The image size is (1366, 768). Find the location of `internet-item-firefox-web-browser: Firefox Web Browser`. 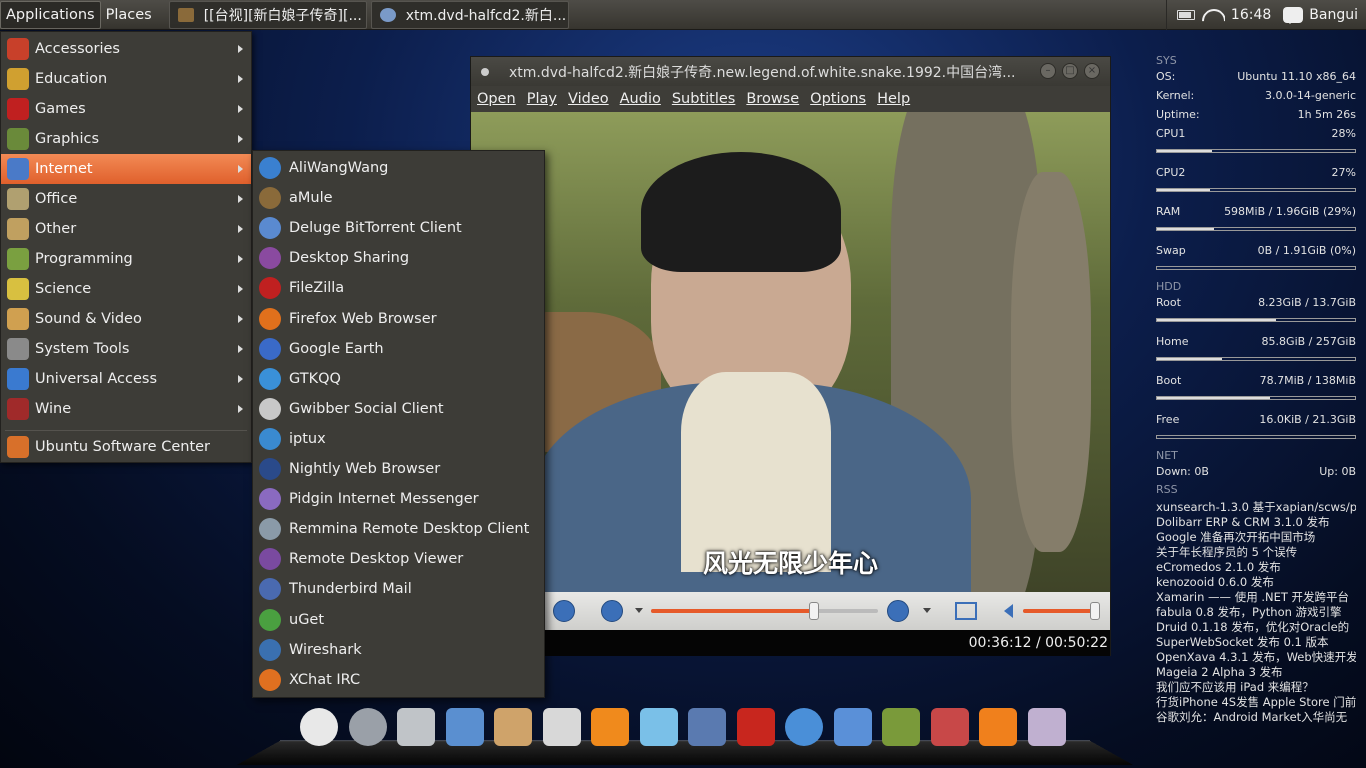

internet-item-firefox-web-browser: Firefox Web Browser is located at coordinates (398, 319).